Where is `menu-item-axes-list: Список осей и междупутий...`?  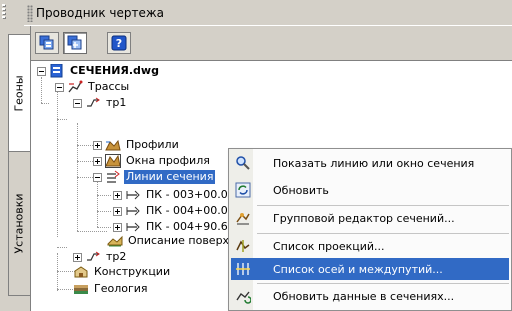 menu-item-axes-list: Список осей и междупутий... is located at coordinates (370, 269).